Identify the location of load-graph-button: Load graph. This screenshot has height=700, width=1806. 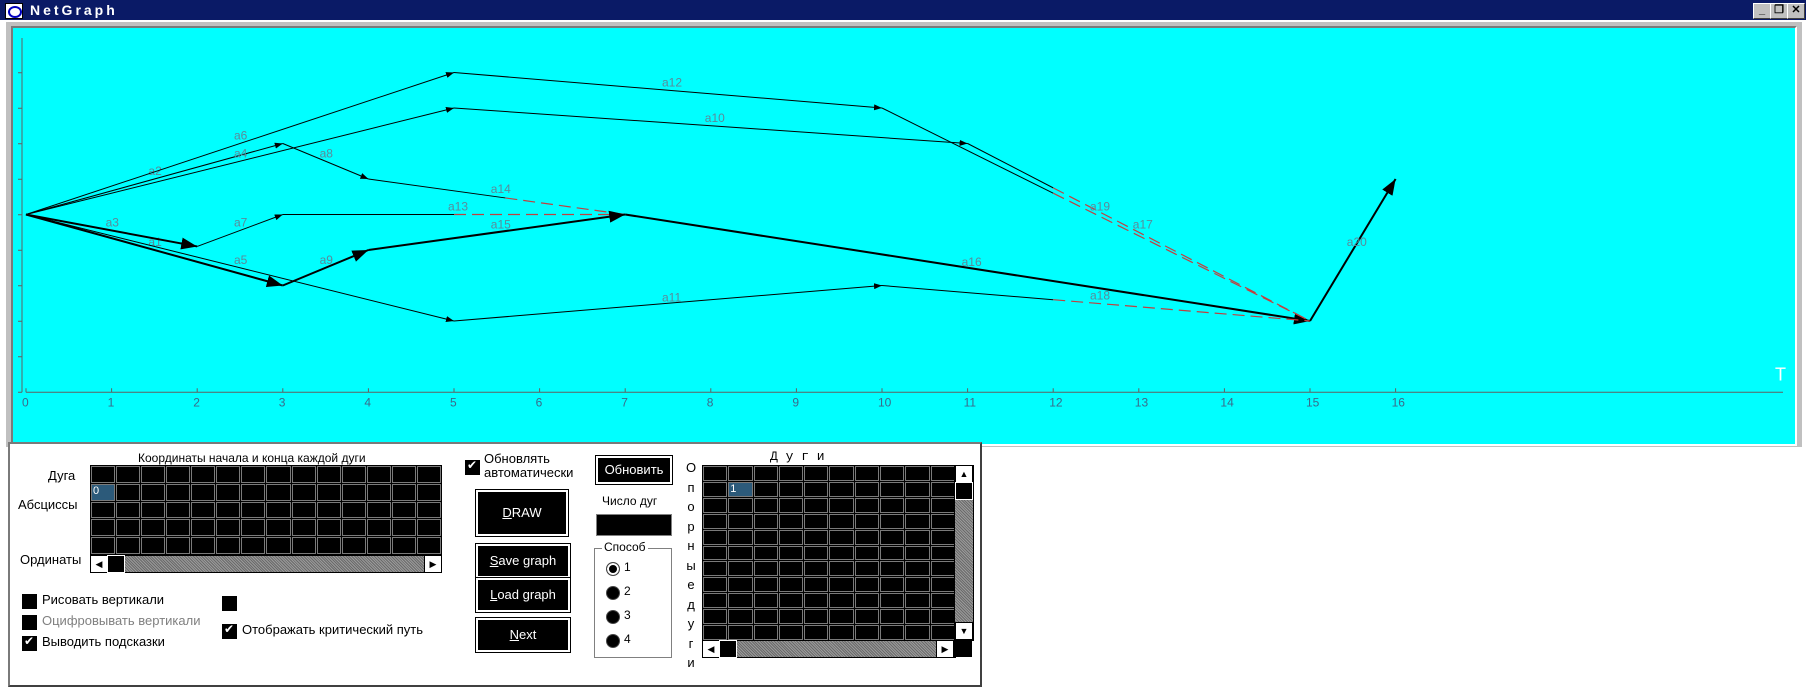
(523, 595).